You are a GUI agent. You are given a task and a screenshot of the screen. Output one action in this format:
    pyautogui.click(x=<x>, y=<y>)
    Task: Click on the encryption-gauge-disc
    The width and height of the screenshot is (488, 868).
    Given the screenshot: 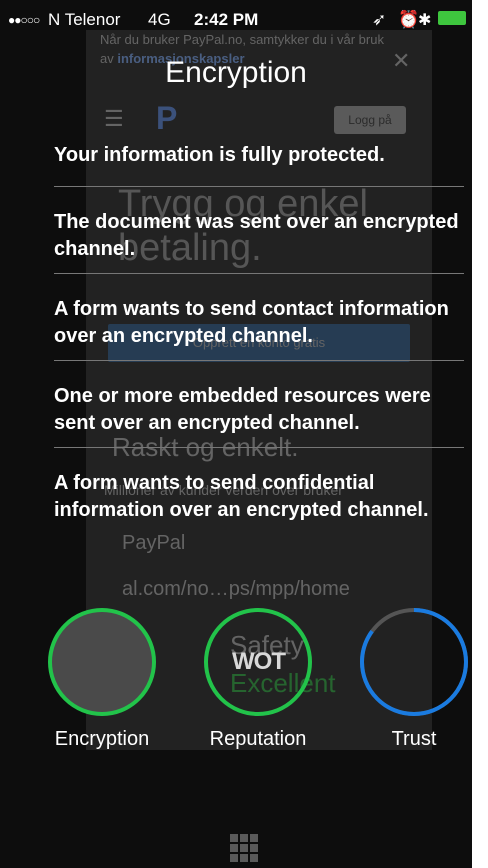 What is the action you would take?
    pyautogui.click(x=102, y=662)
    